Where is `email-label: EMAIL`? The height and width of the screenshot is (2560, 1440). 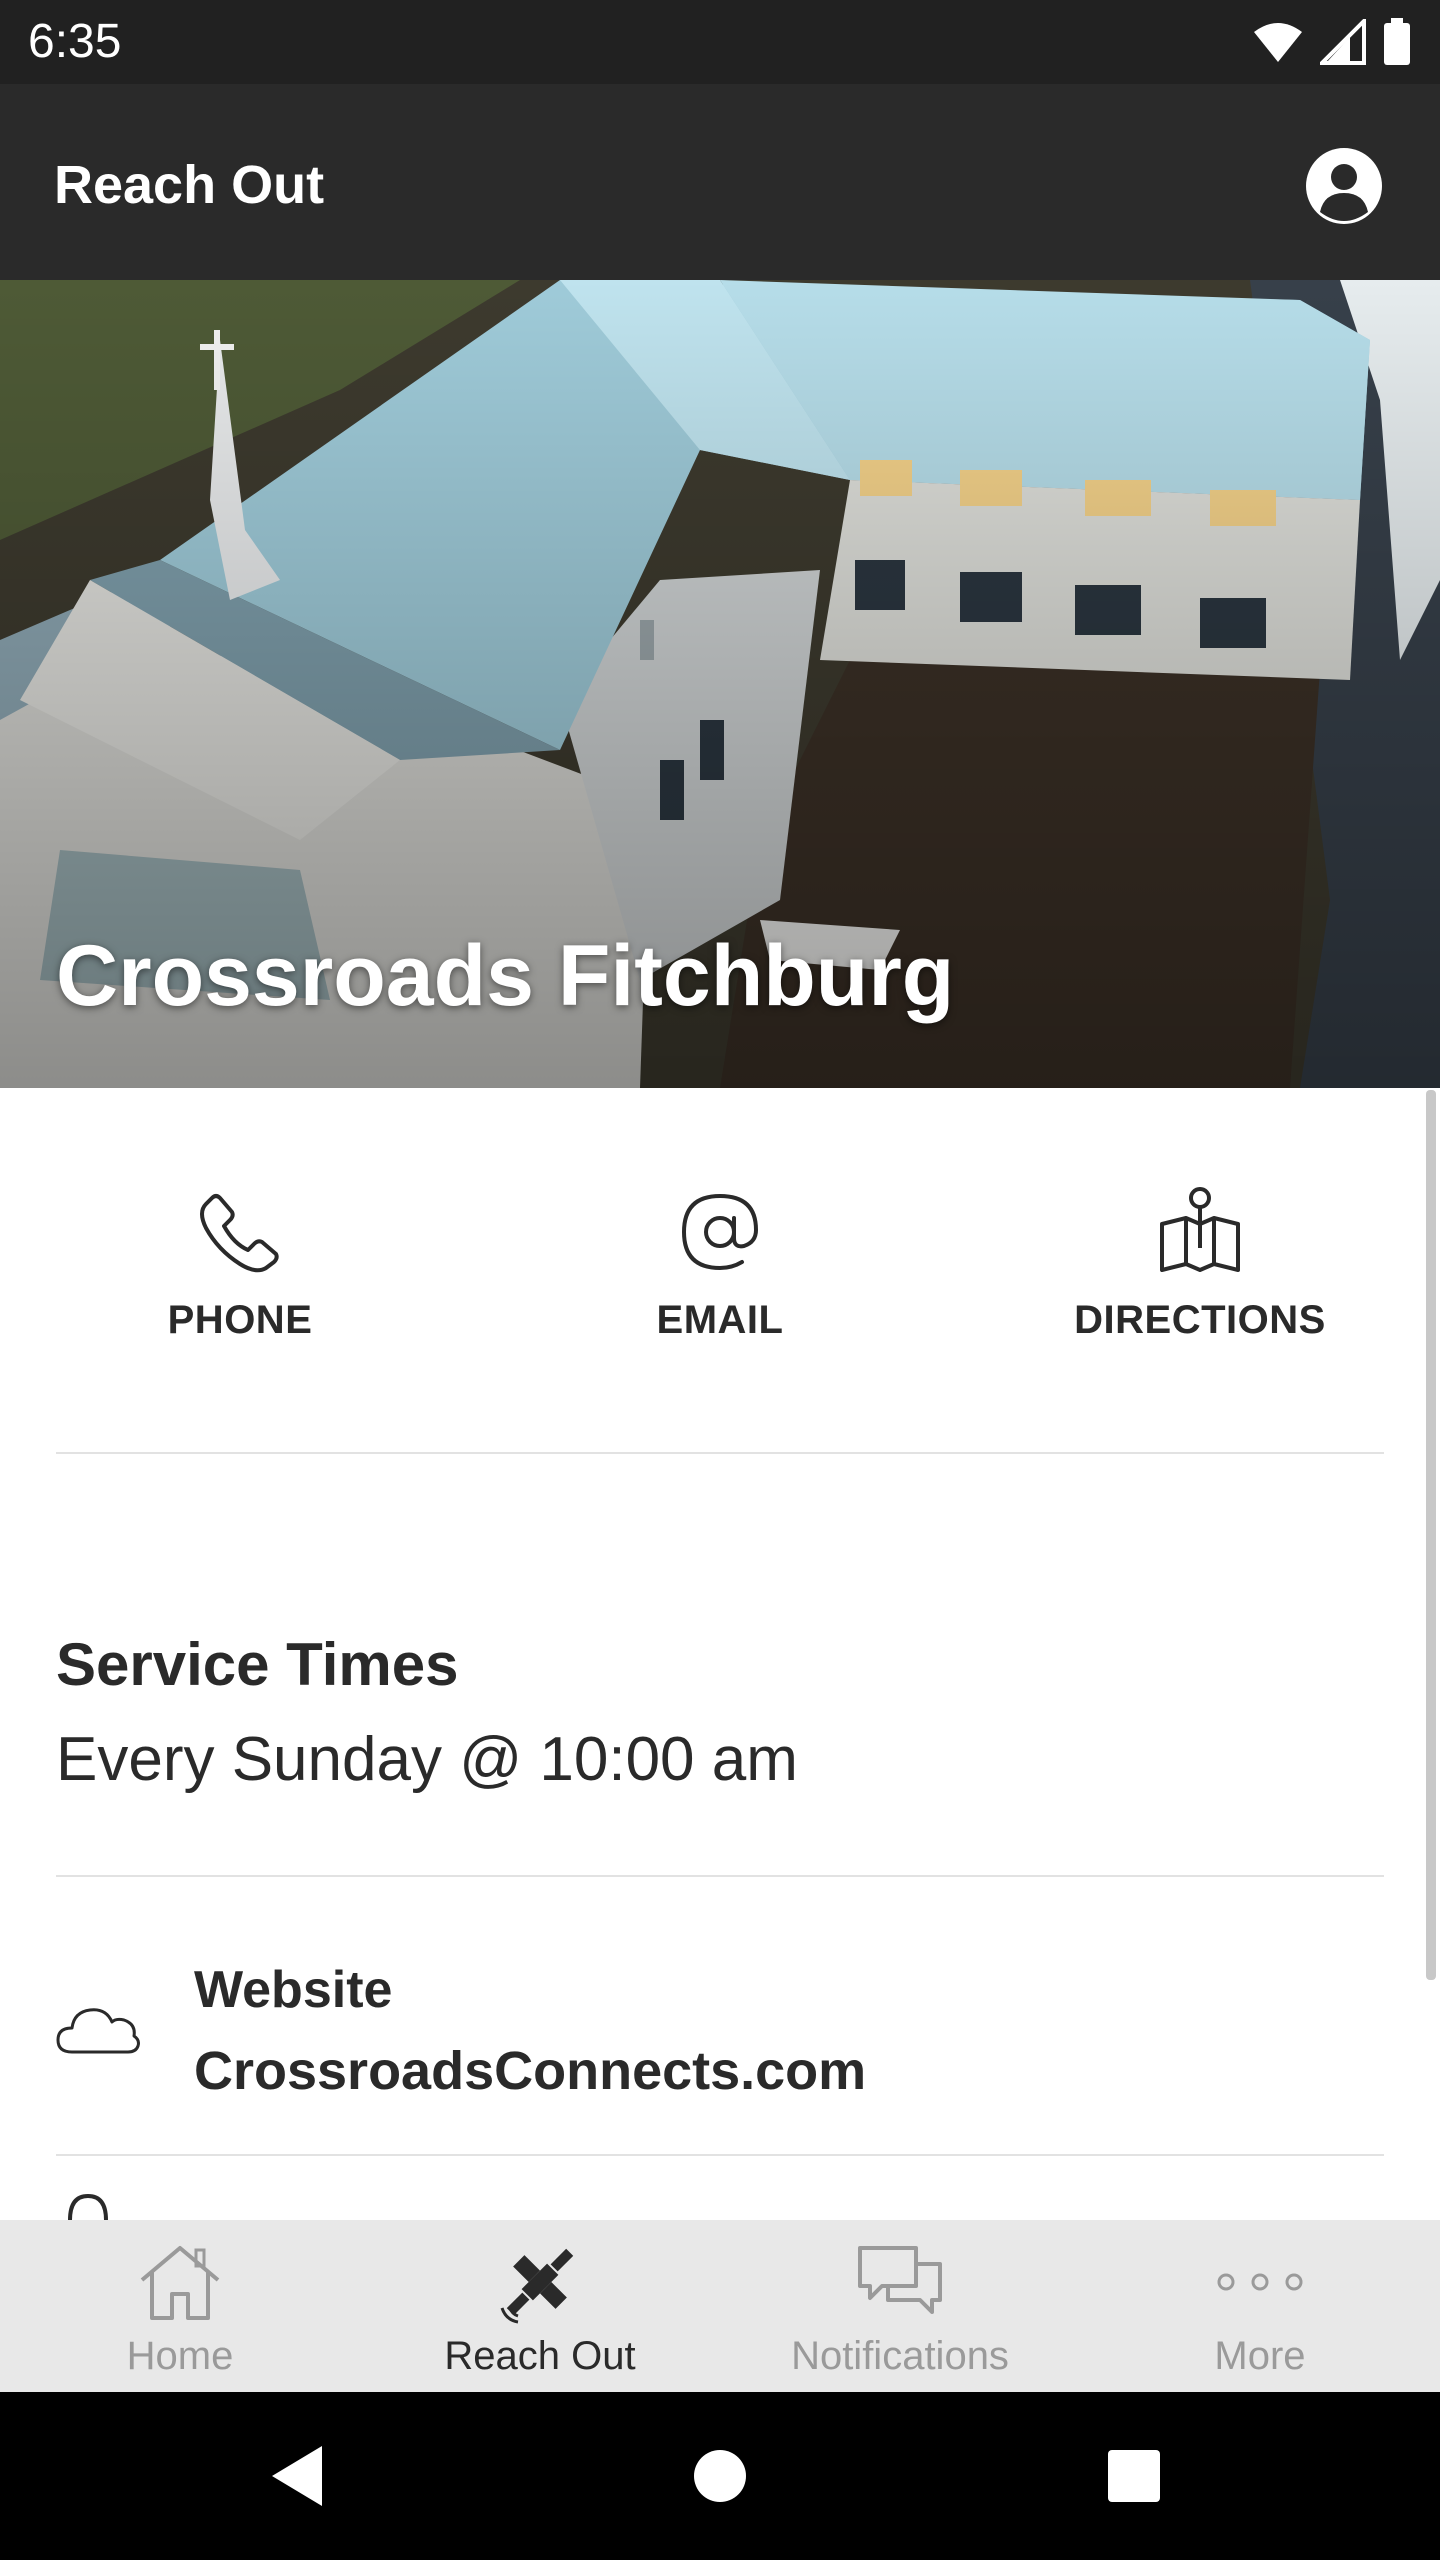
email-label: EMAIL is located at coordinates (720, 1320).